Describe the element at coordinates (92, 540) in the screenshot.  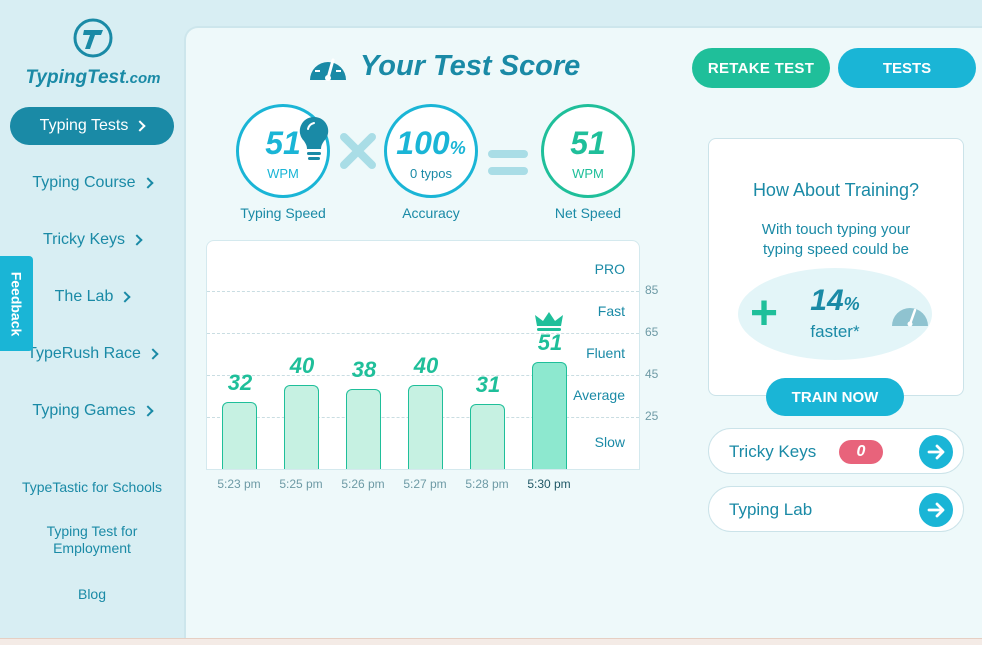
I see `link-typing-test-employment: Typing Test for Employment` at that location.